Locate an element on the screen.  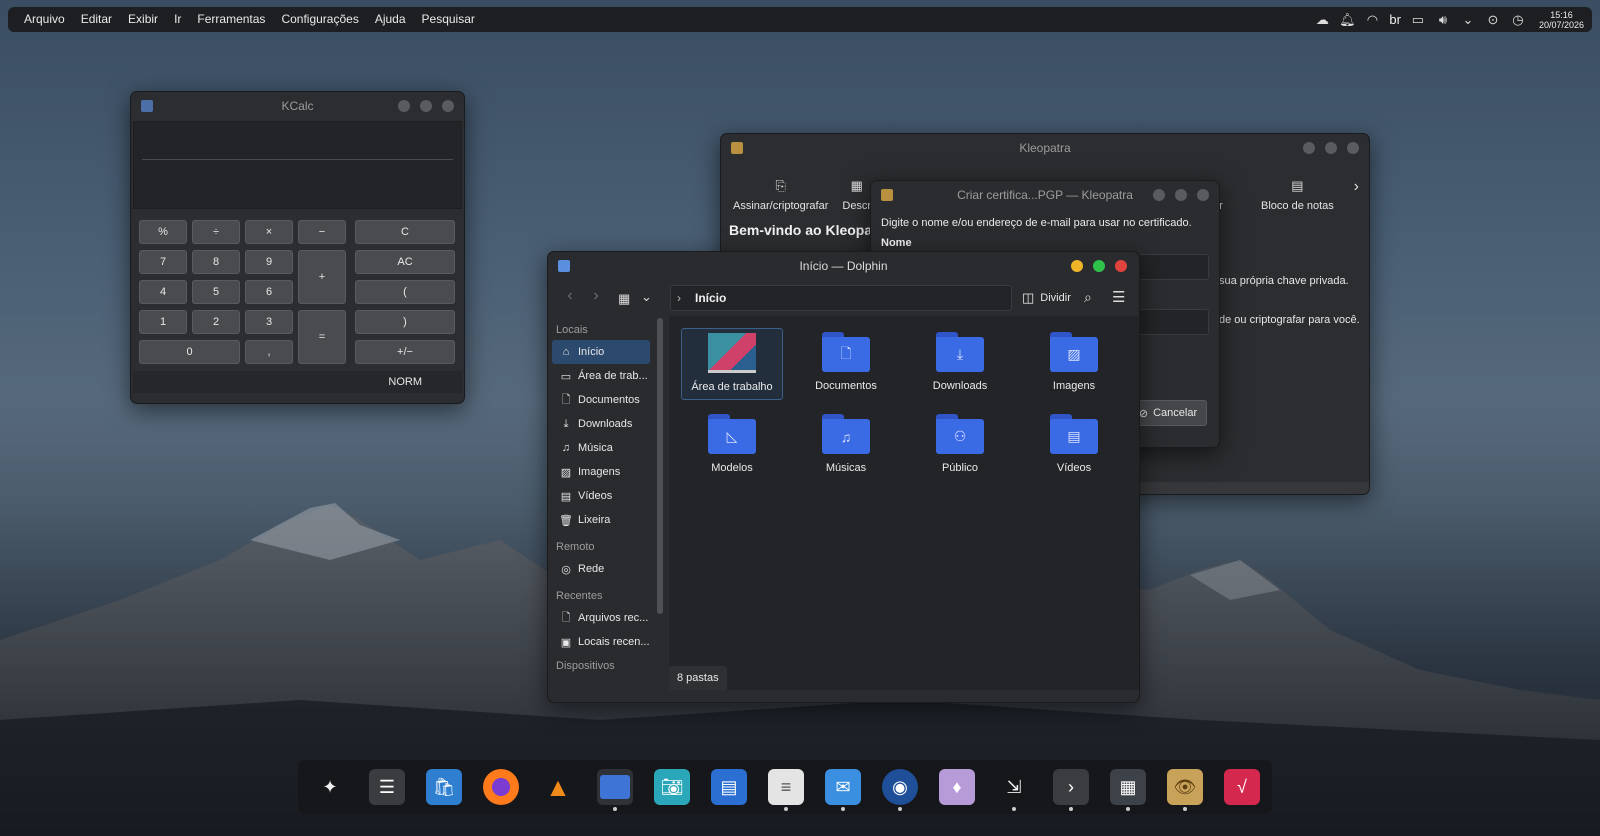
kleopatra-titlebar: Kleopatra is located at coordinates (1045, 148).